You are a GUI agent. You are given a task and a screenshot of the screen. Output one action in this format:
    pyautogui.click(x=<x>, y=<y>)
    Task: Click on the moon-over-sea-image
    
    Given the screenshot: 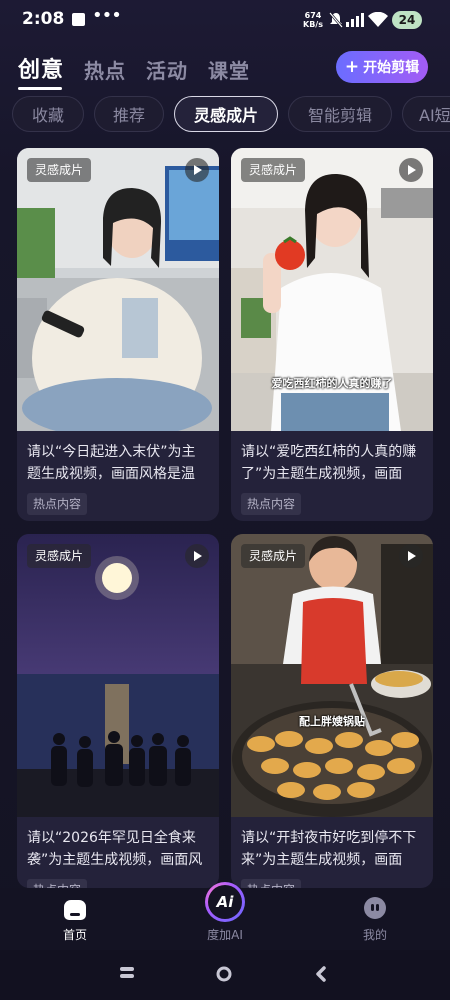 What is the action you would take?
    pyautogui.click(x=118, y=675)
    